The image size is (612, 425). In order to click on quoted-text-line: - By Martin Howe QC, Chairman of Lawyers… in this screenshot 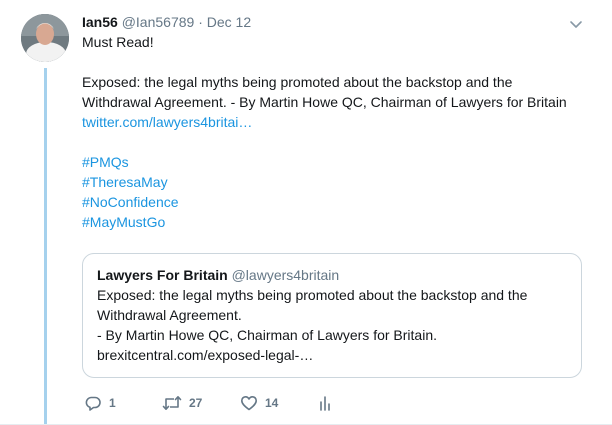, I will do `click(267, 335)`.